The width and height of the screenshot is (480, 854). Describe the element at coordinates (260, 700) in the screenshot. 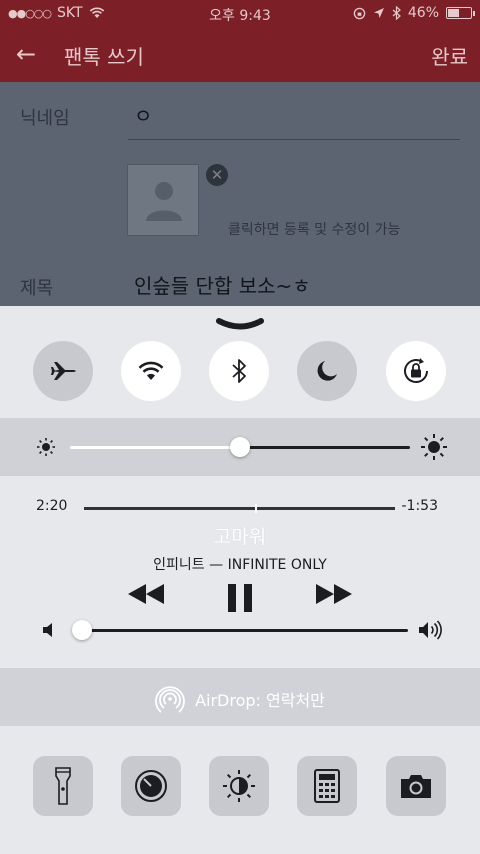

I see `airdrop-label: AirDrop: 연락처만` at that location.